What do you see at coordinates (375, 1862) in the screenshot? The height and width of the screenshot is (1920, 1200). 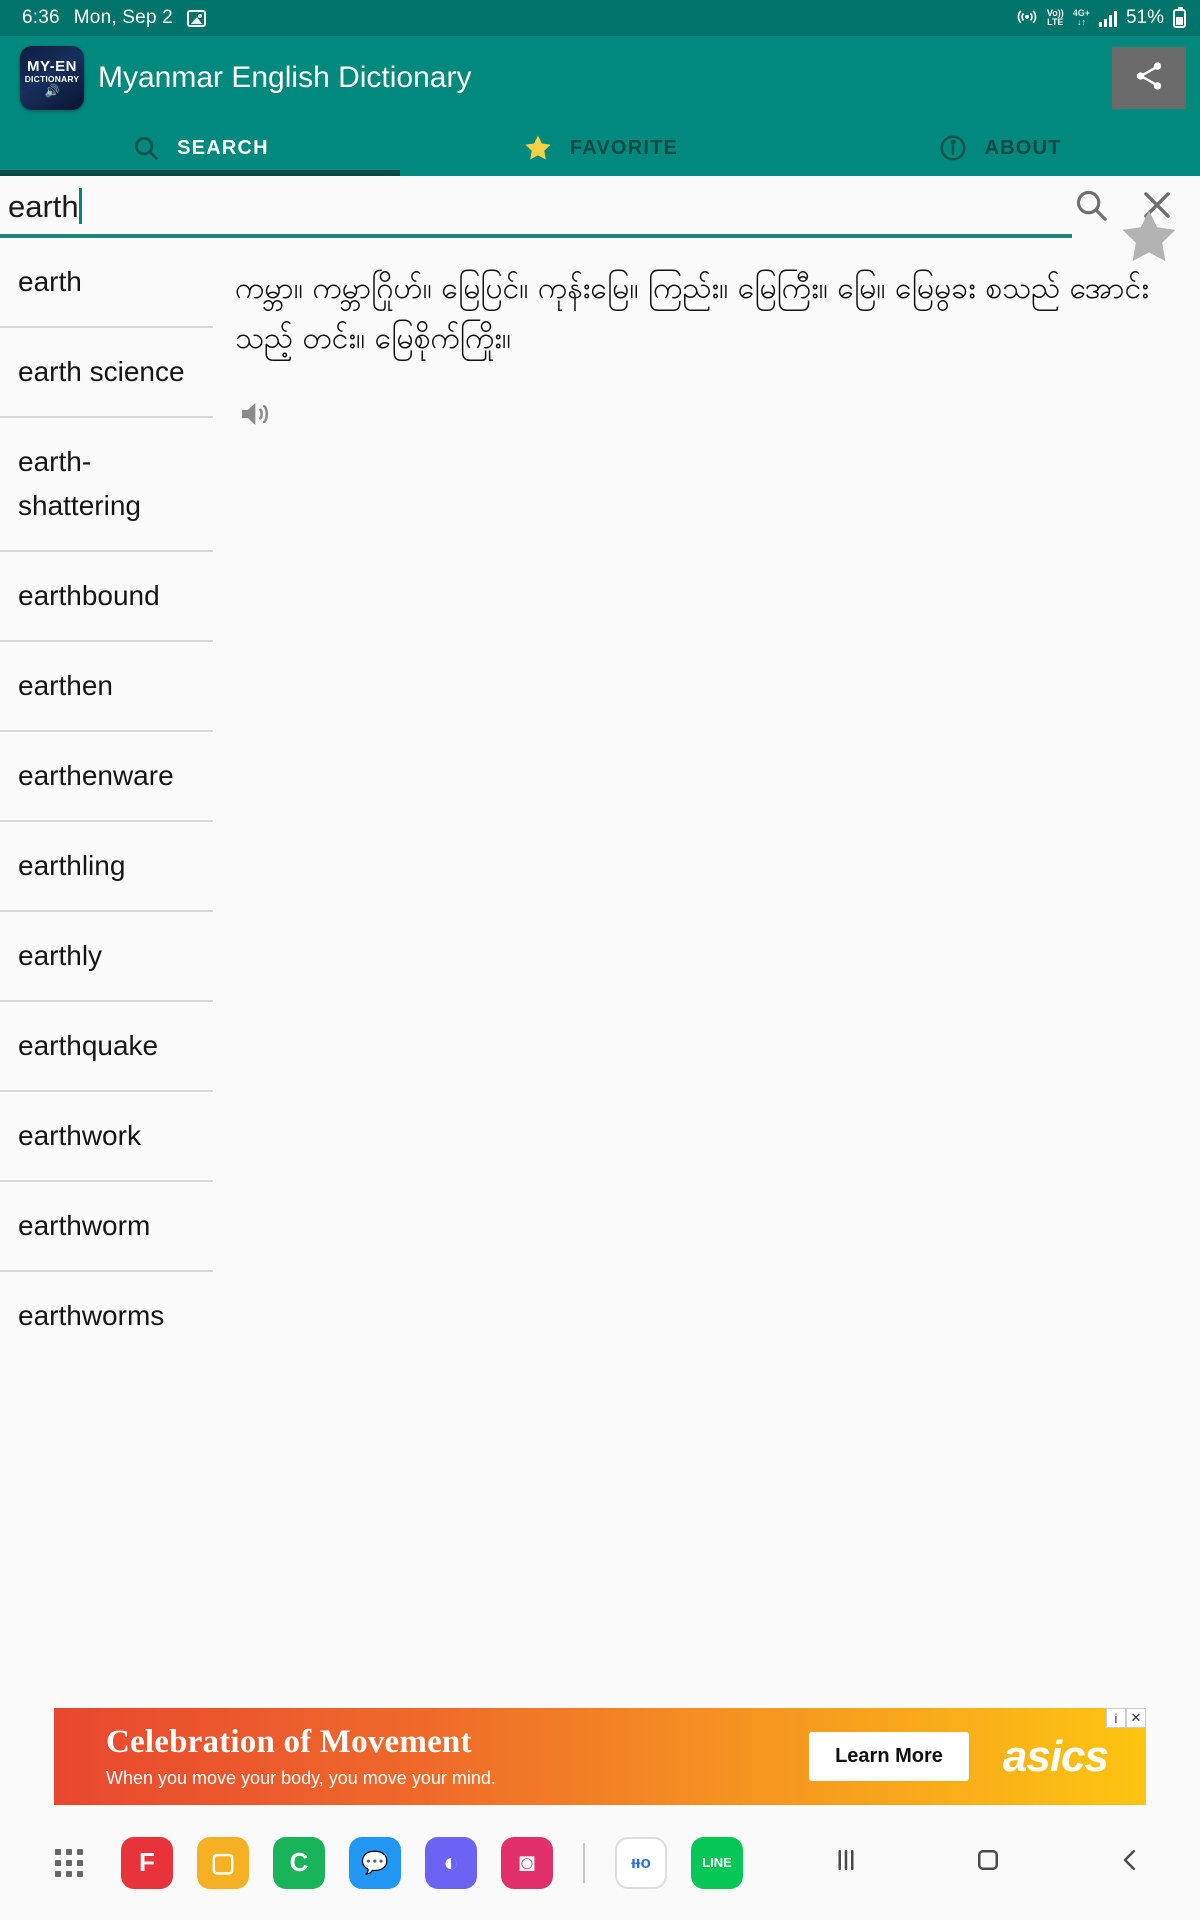 I see `messenger-app-icon: 💬` at bounding box center [375, 1862].